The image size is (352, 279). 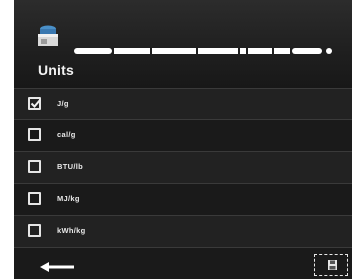 I want to click on progress-bar, so click(x=205, y=47).